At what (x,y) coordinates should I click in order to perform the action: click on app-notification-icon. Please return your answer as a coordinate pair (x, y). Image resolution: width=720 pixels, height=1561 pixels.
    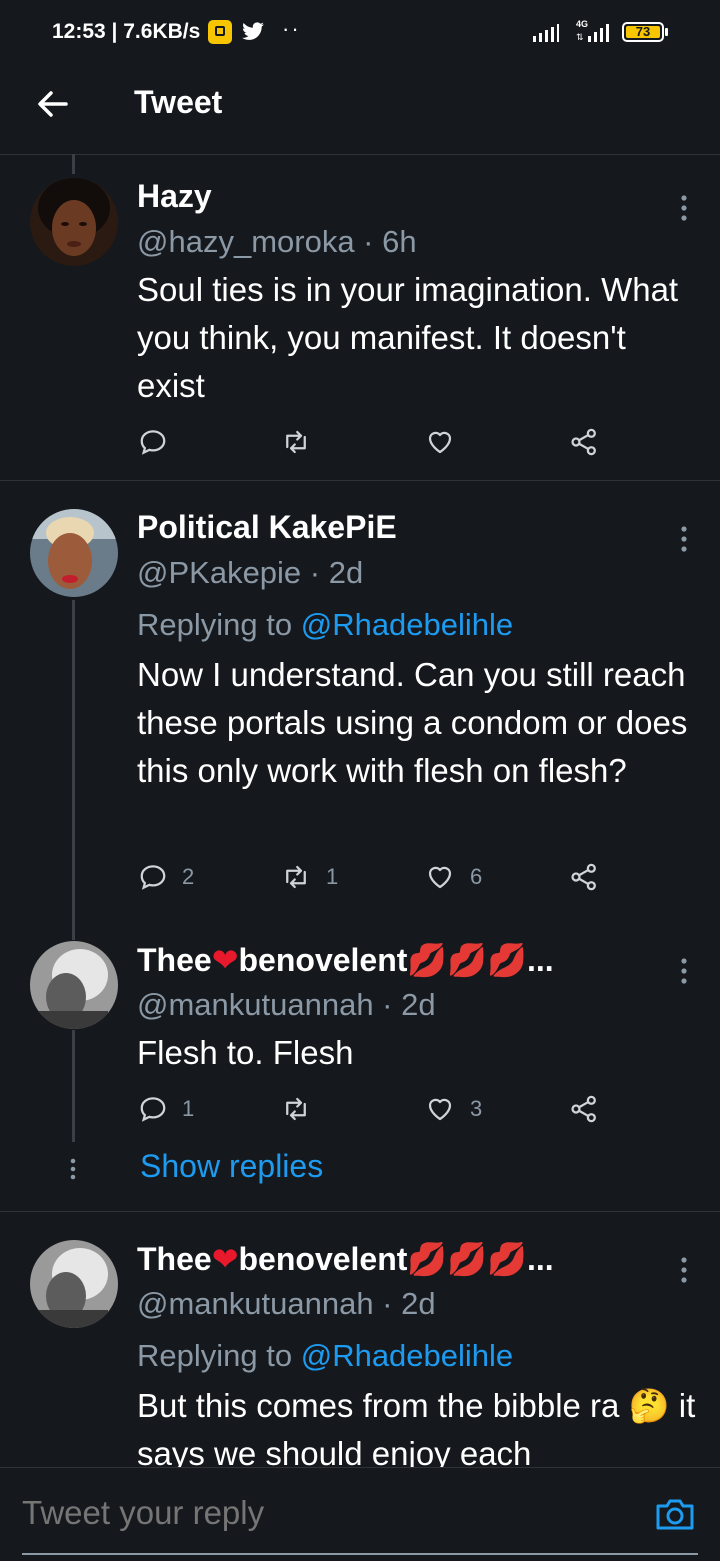
    Looking at the image, I should click on (220, 32).